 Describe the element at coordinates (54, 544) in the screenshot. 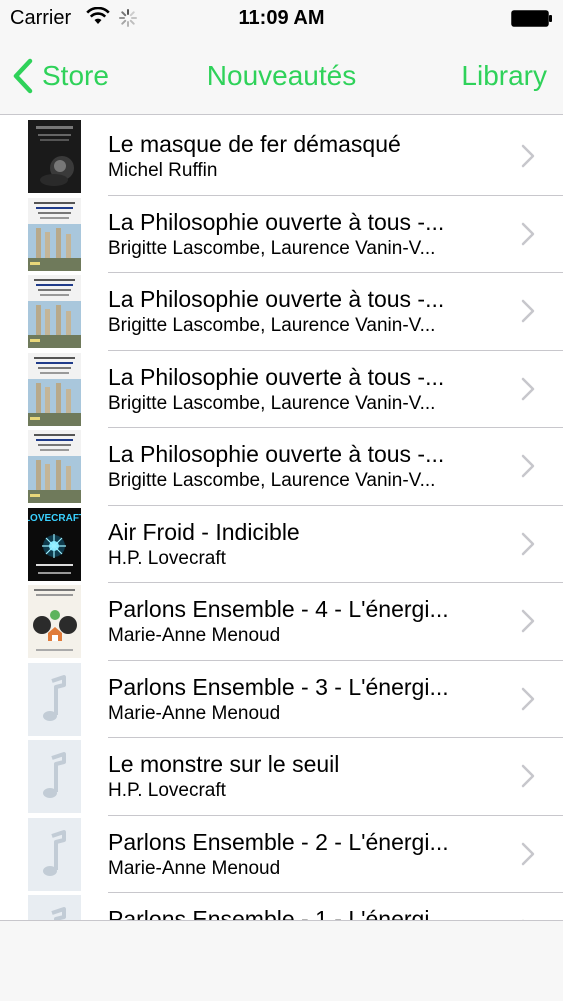

I see `book-cover-image: LOVECRAFT` at that location.